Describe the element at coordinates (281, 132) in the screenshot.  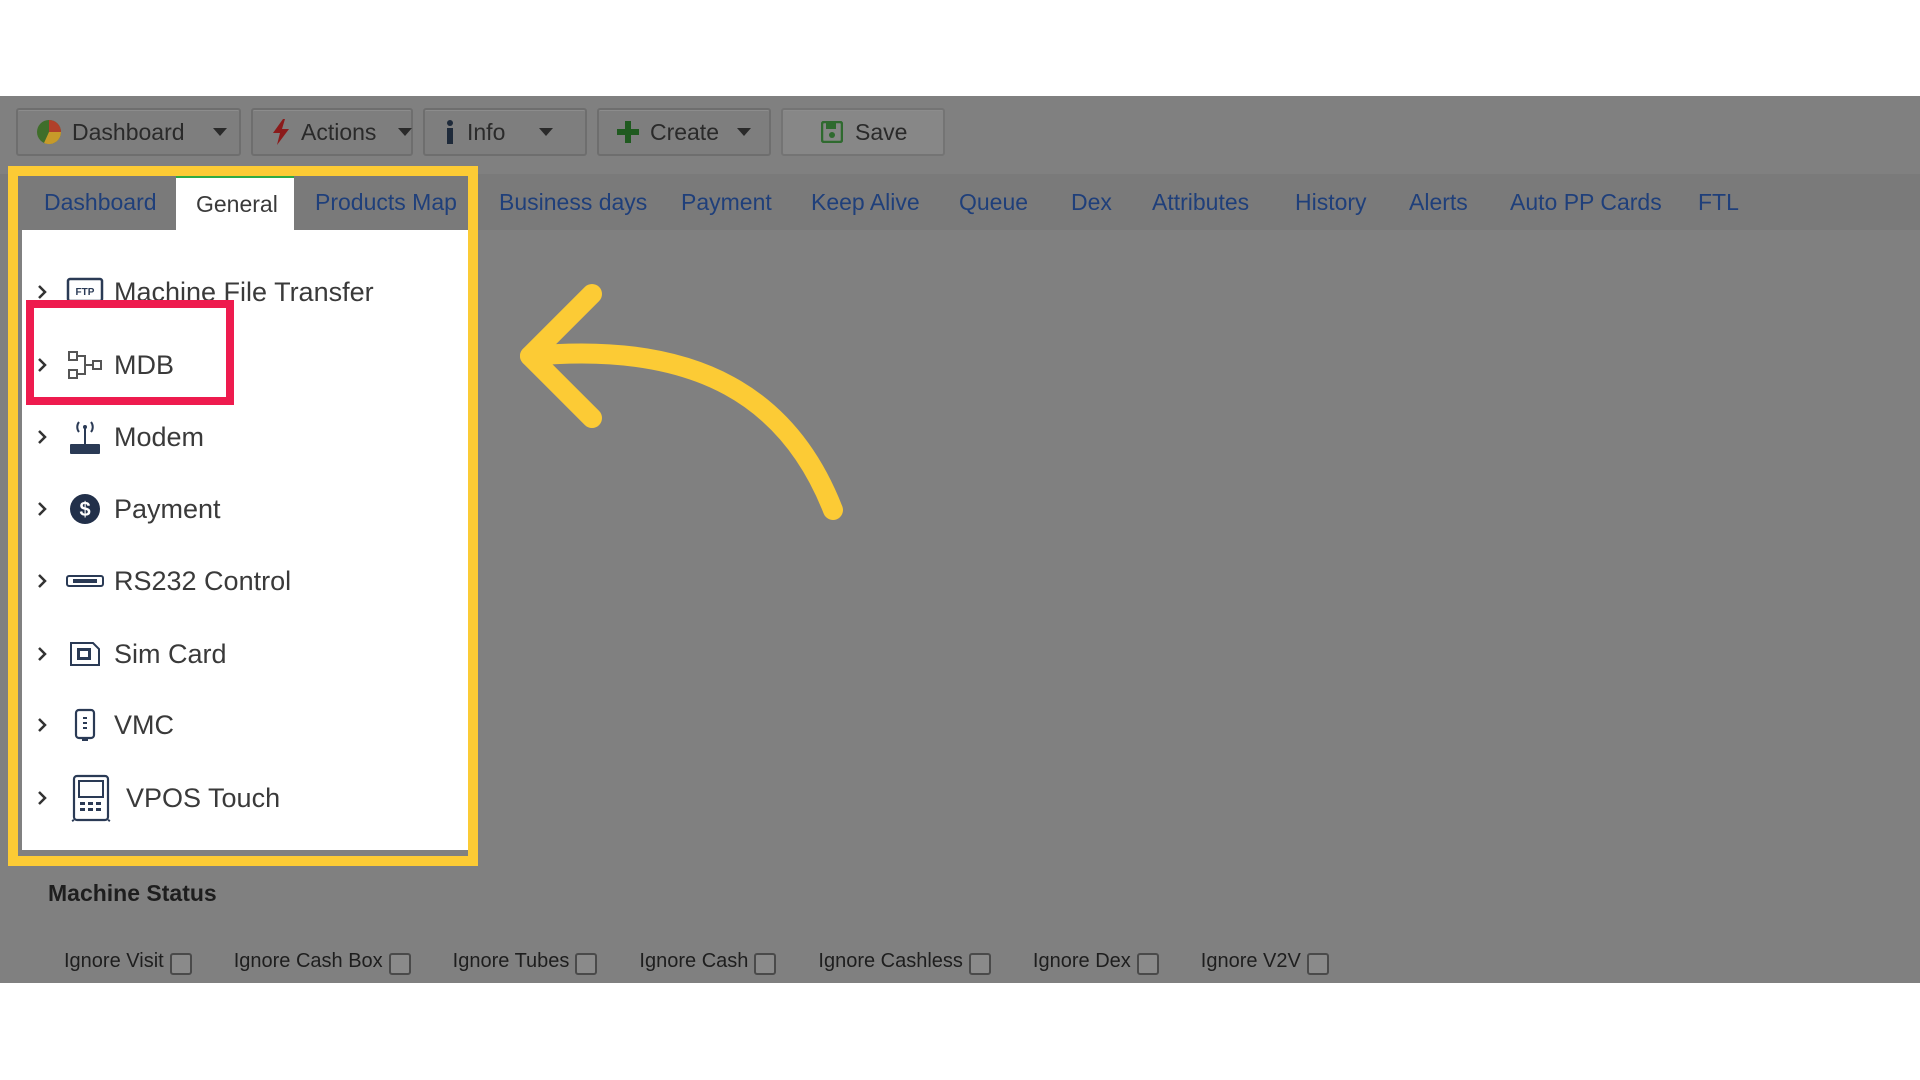
I see `lightning-icon` at that location.